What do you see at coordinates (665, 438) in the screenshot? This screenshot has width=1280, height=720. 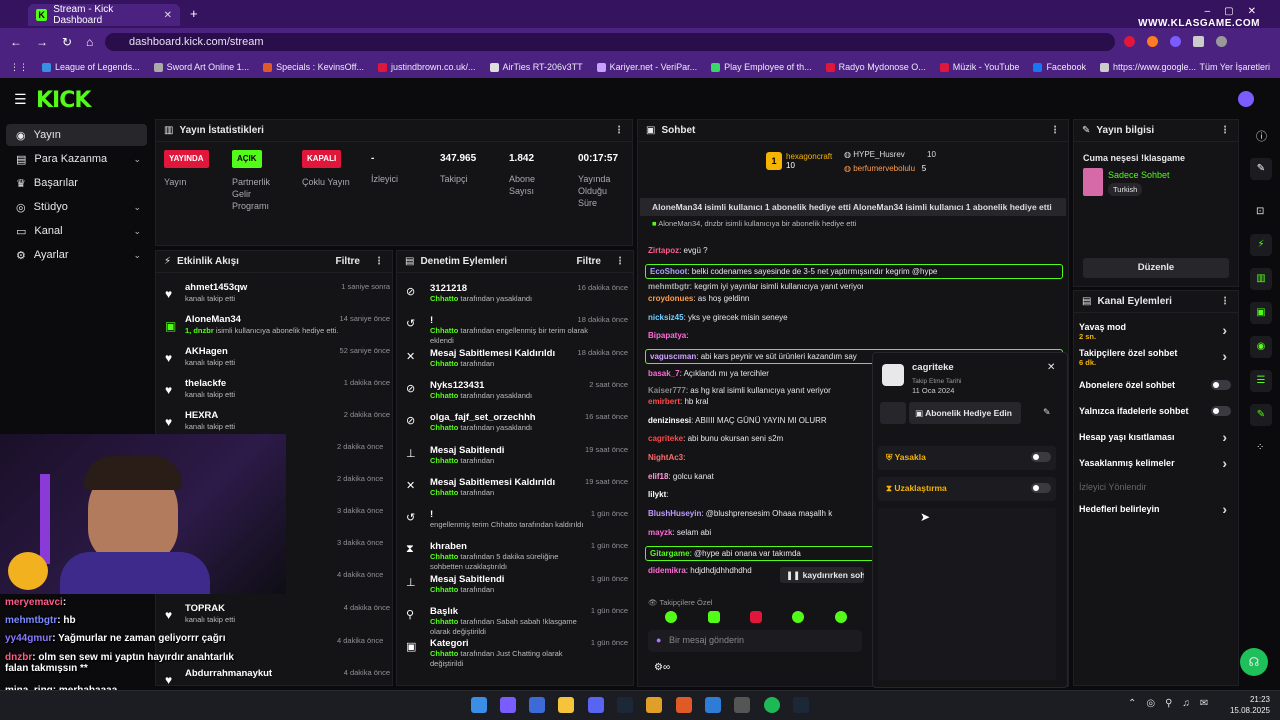 I see `chat-username: cagriteke` at bounding box center [665, 438].